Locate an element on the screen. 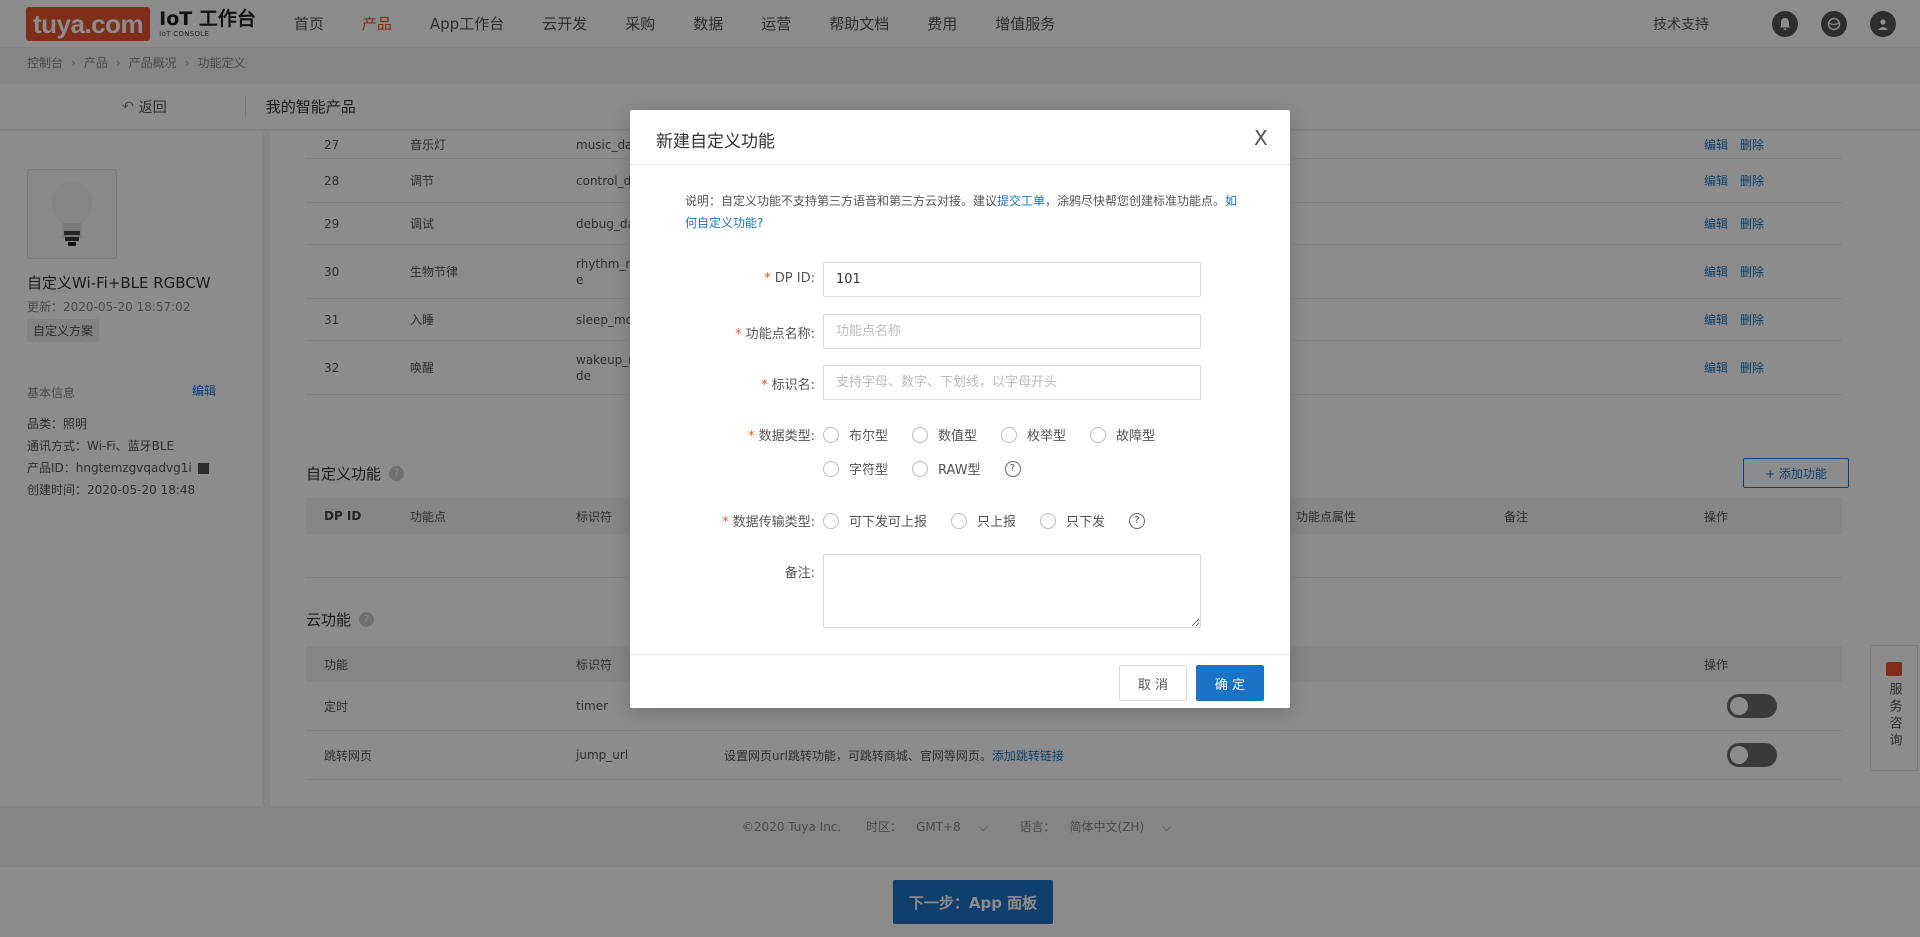 This screenshot has height=937, width=1920. transfer-wr-label: 只下发 is located at coordinates (1086, 522).